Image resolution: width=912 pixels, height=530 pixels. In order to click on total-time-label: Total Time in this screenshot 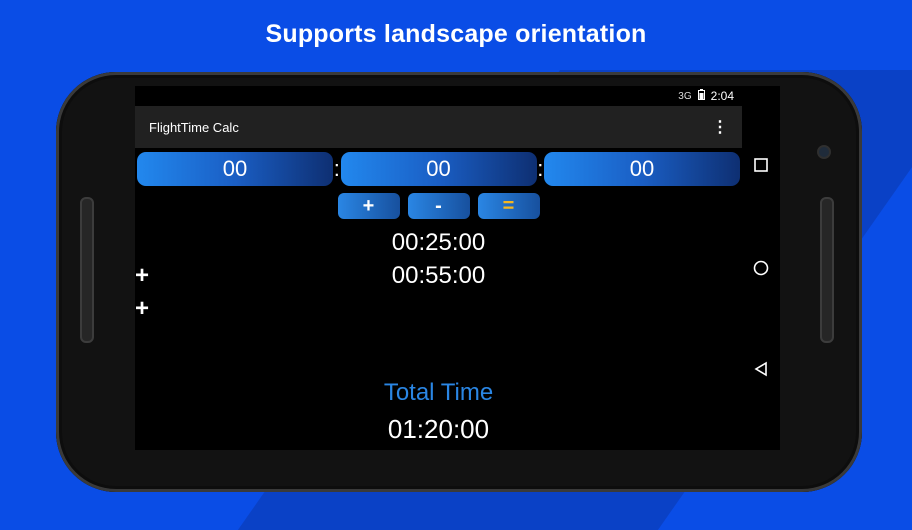, I will do `click(438, 392)`.